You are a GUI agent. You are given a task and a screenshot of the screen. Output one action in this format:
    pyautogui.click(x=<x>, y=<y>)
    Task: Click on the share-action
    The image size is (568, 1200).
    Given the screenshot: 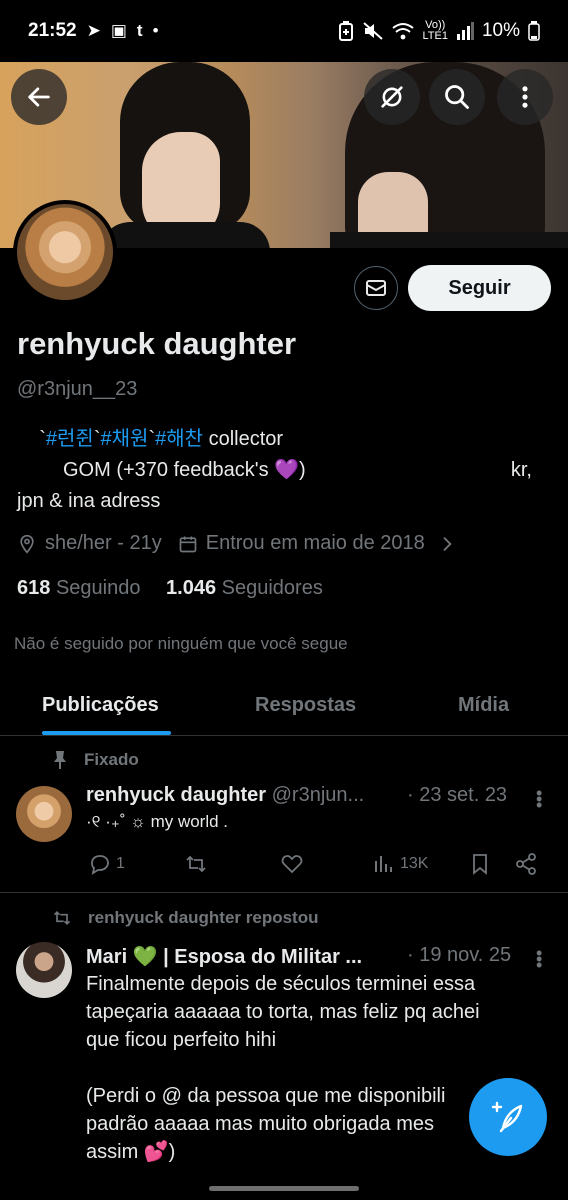 What is the action you would take?
    pyautogui.click(x=528, y=864)
    